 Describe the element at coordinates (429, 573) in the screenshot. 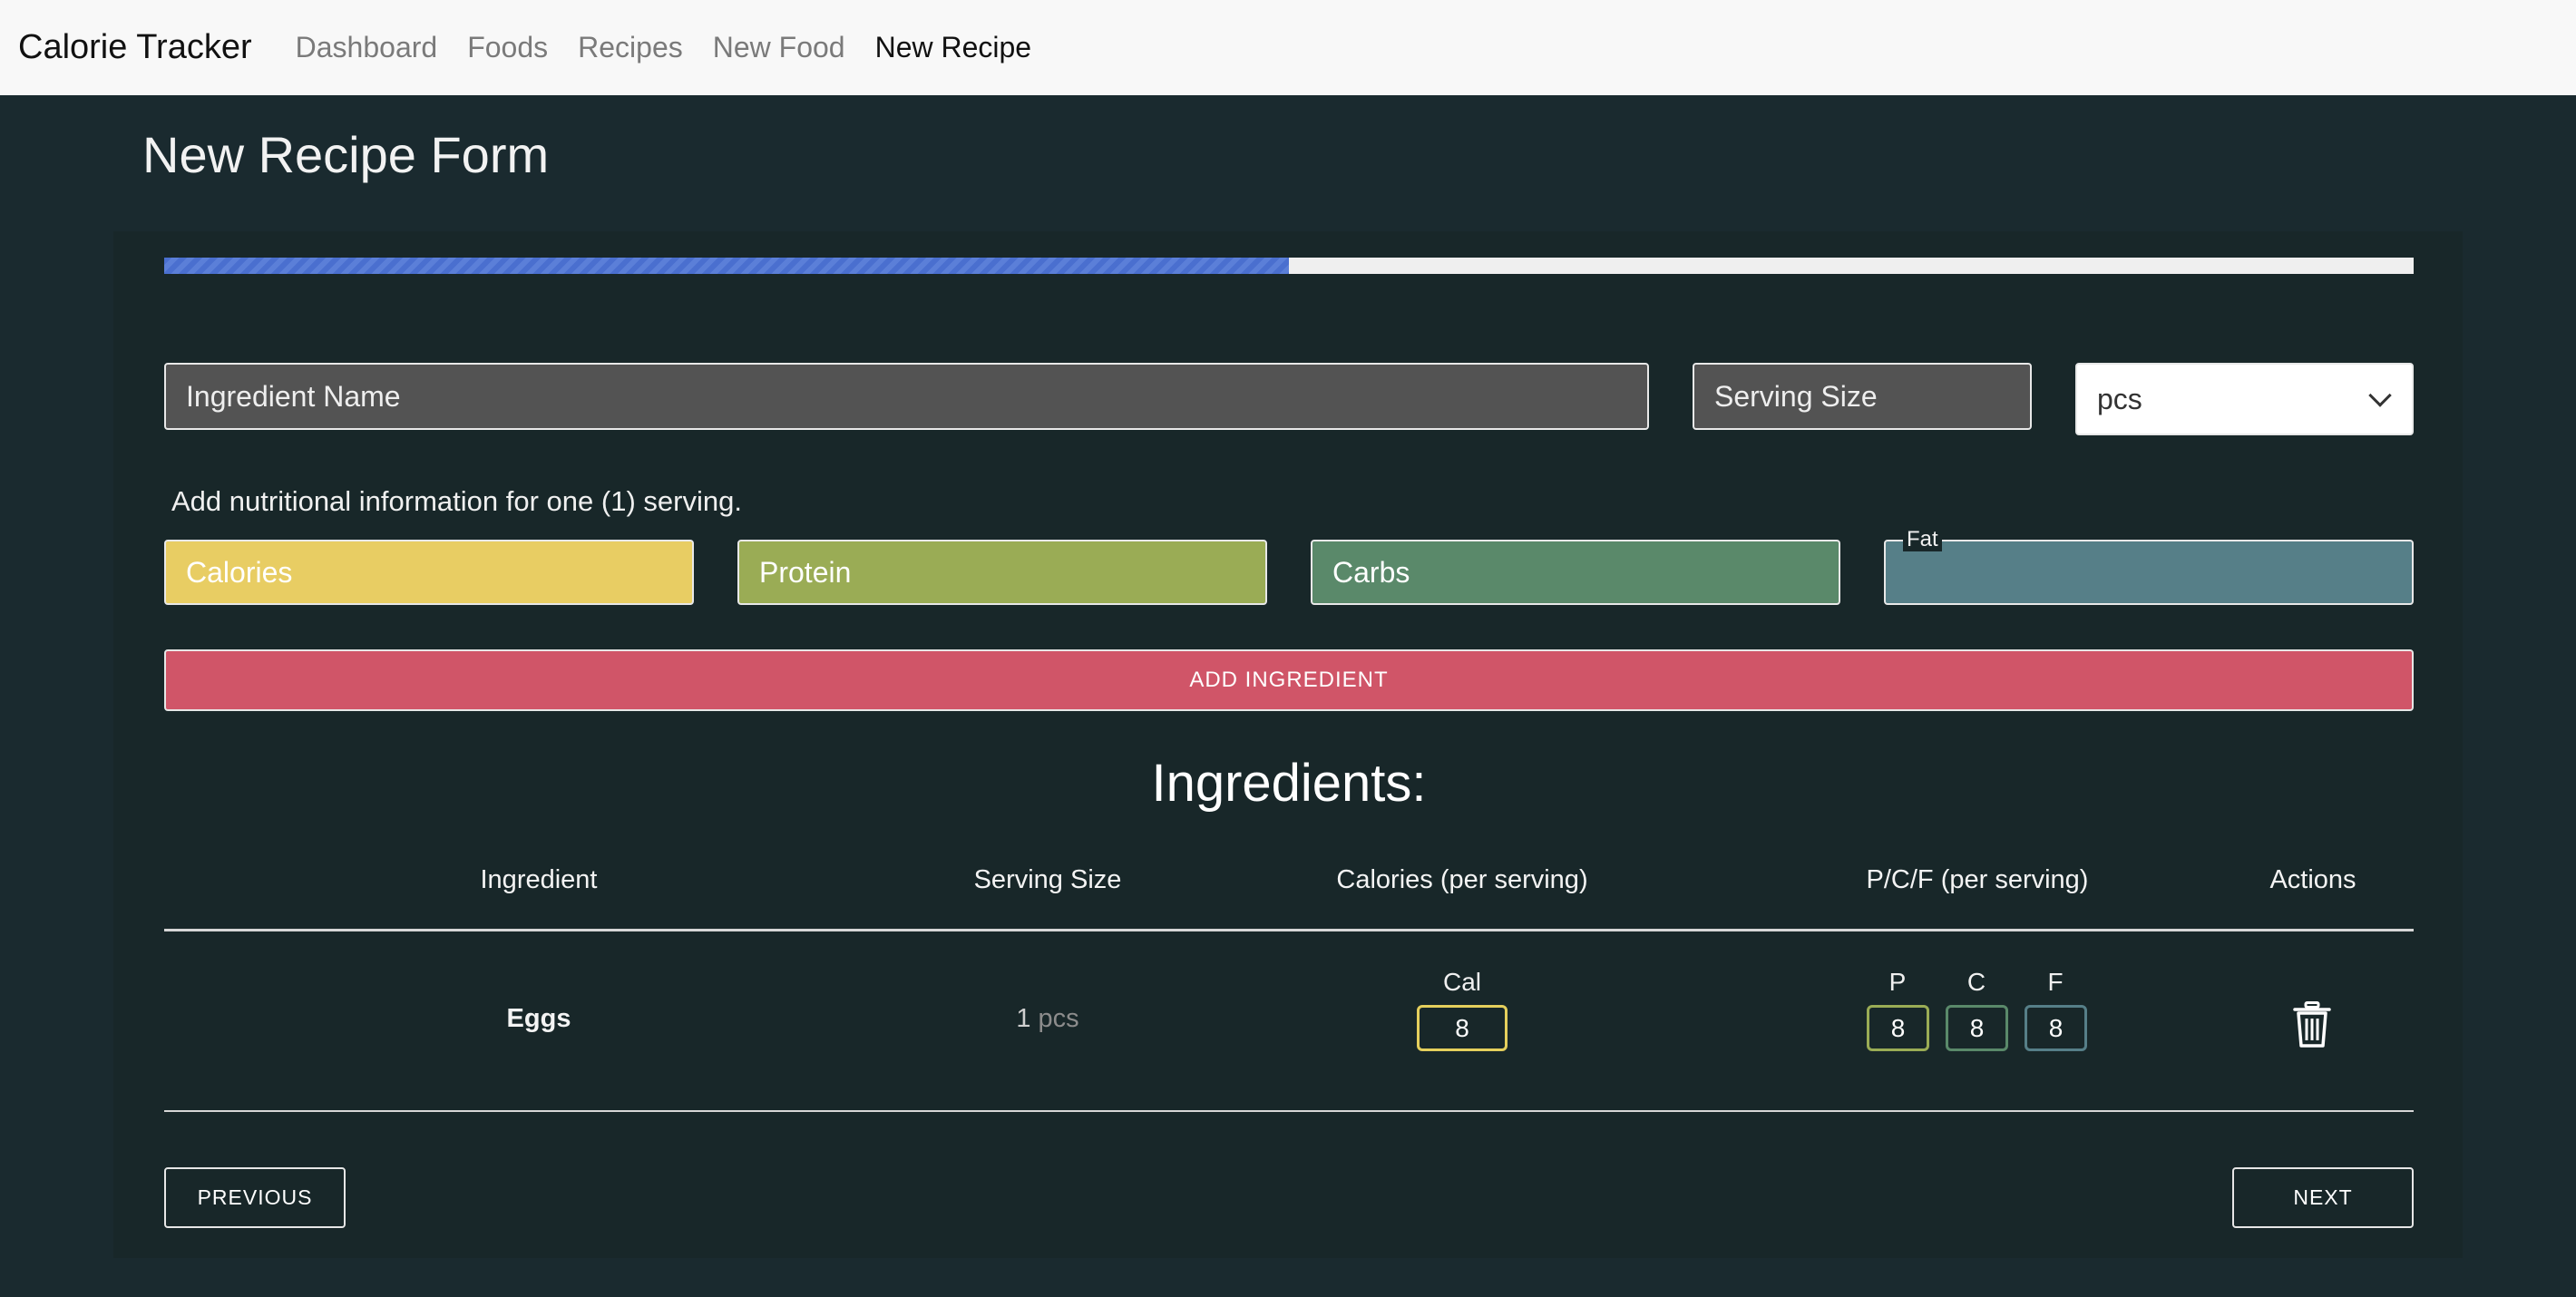

I see `calories-input: Calories` at that location.